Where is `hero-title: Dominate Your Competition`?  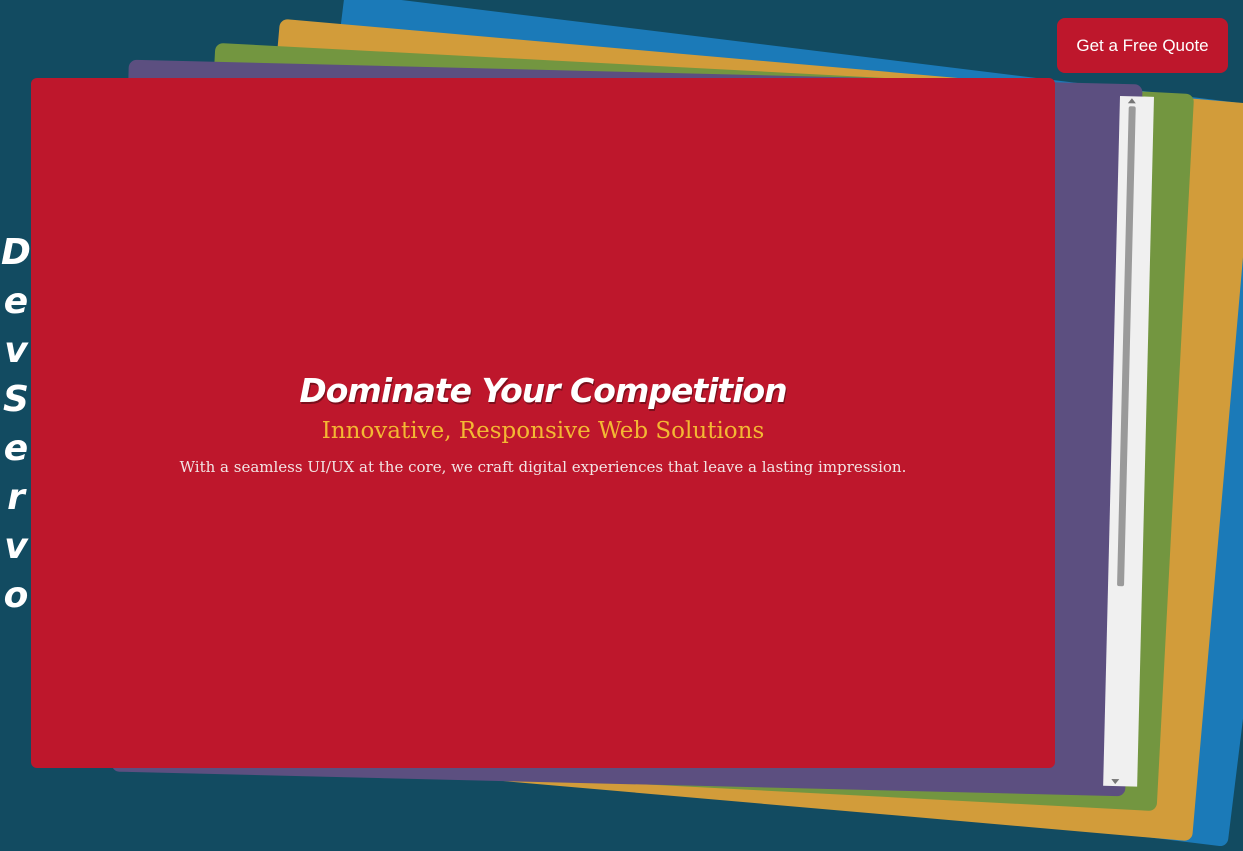
hero-title: Dominate Your Competition is located at coordinates (543, 390).